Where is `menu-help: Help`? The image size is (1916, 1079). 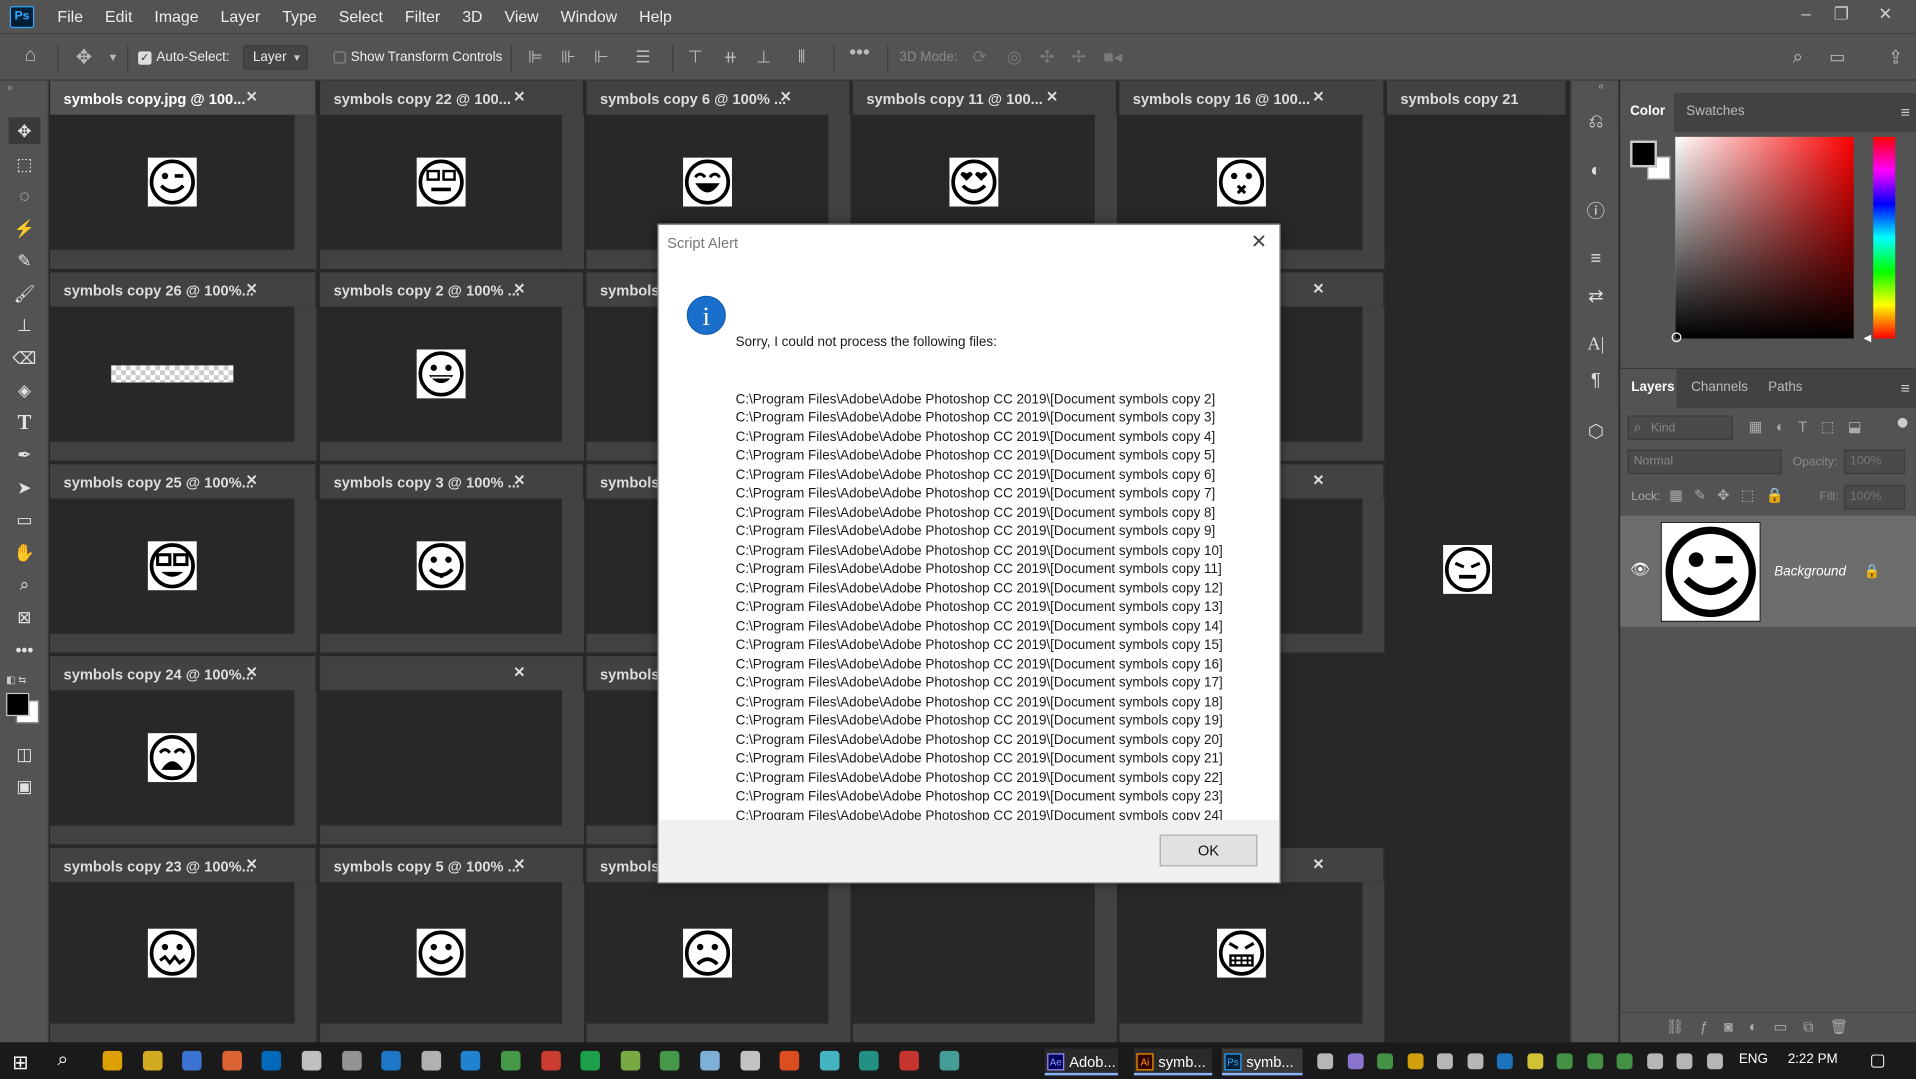
menu-help: Help is located at coordinates (655, 16).